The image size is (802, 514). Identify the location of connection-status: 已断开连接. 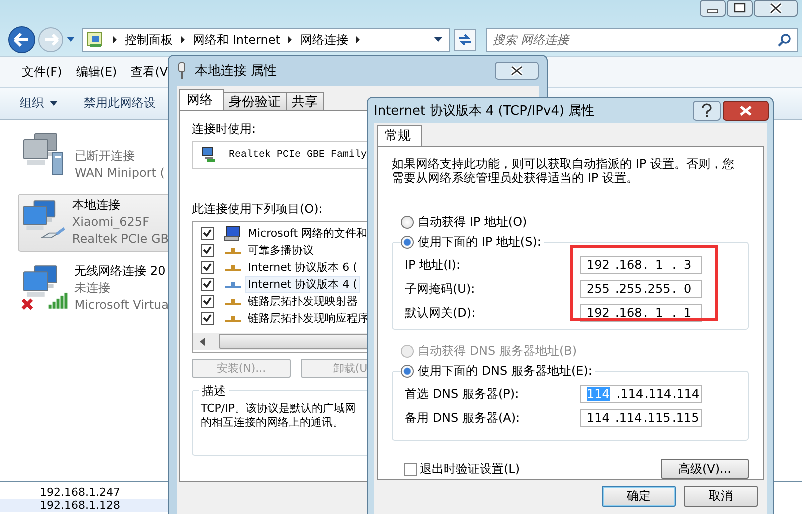
(105, 156).